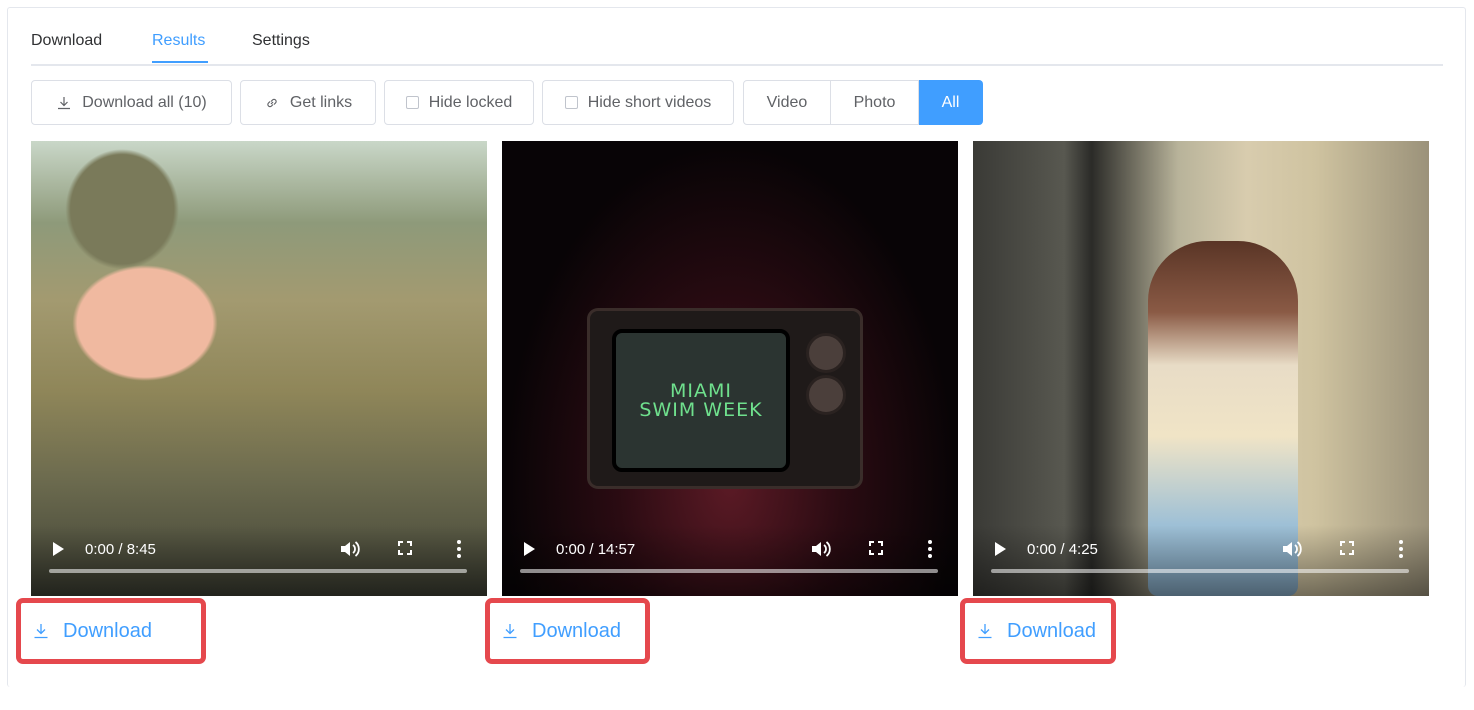 The width and height of the screenshot is (1474, 710). What do you see at coordinates (66, 47) in the screenshot?
I see `tab-download: Download` at bounding box center [66, 47].